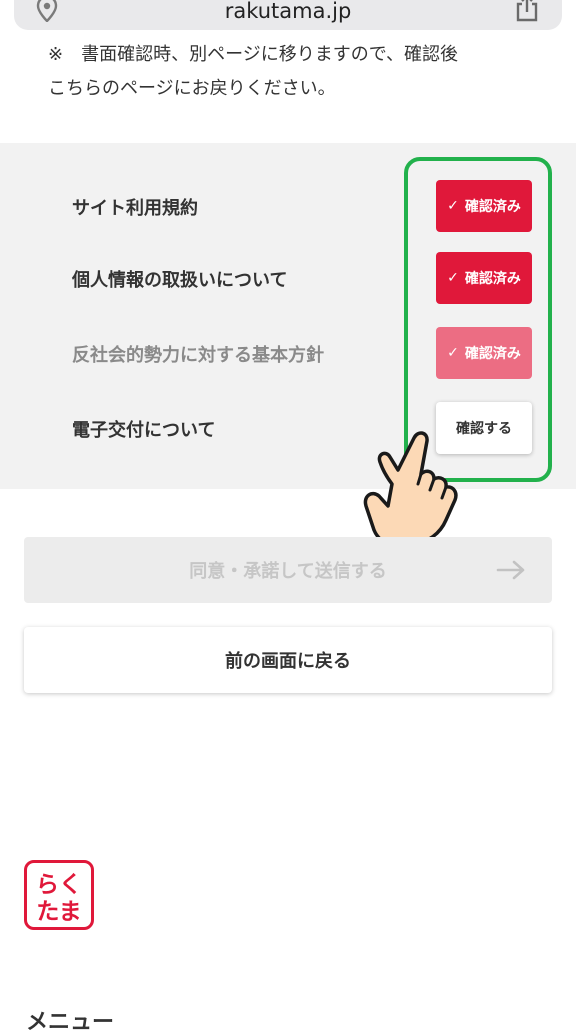  Describe the element at coordinates (144, 430) in the screenshot. I see `document-label: 電子交付について` at that location.